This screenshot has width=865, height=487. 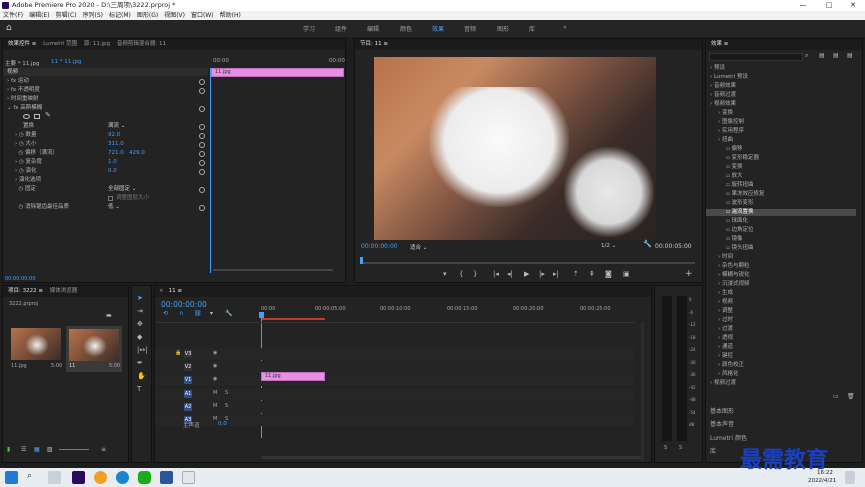 What do you see at coordinates (50, 449) in the screenshot?
I see `freeform-view-icon: ▧` at bounding box center [50, 449].